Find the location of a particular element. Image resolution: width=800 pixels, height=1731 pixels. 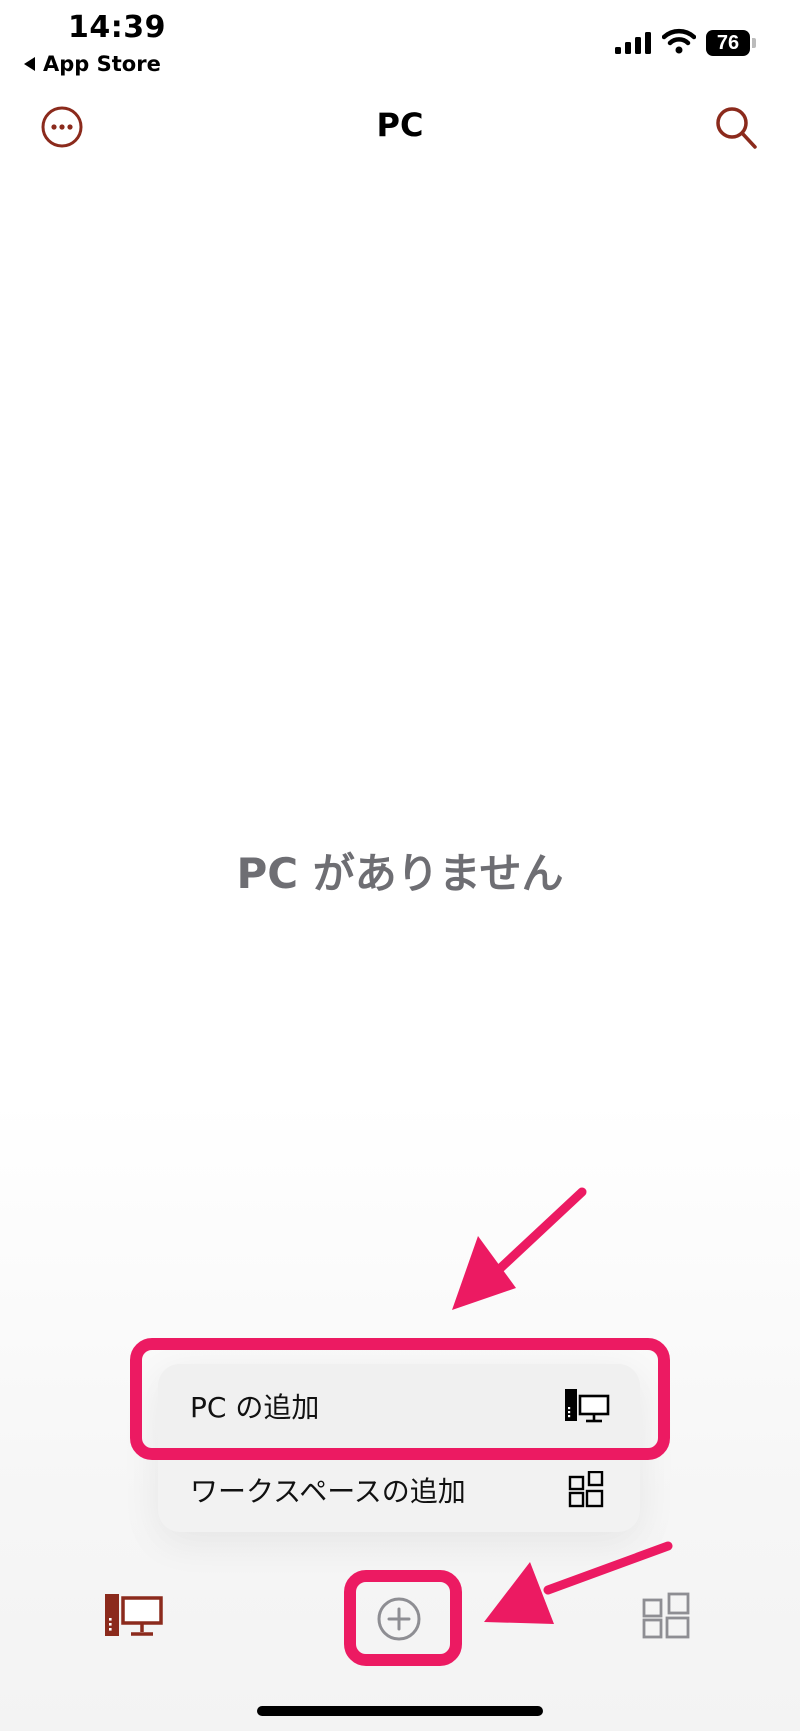

cellular-signal-icon is located at coordinates (633, 43).